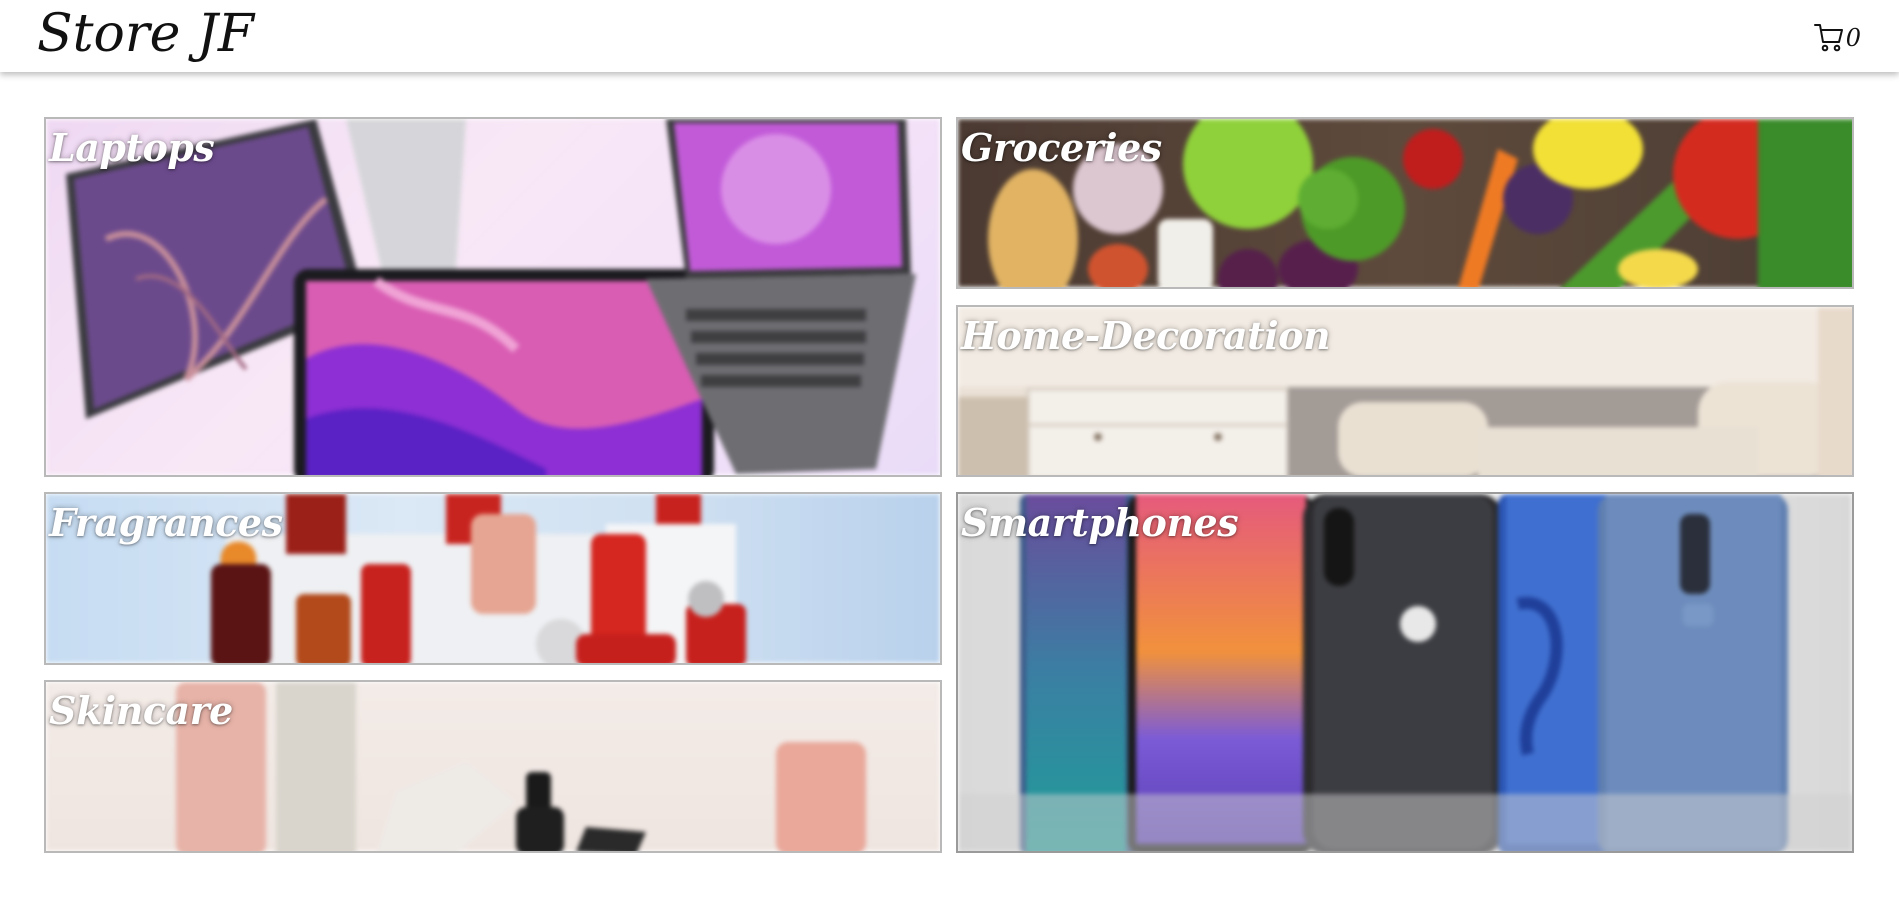 This screenshot has height=907, width=1899. Describe the element at coordinates (493, 766) in the screenshot. I see `category-tile-skincare: Skincare` at that location.